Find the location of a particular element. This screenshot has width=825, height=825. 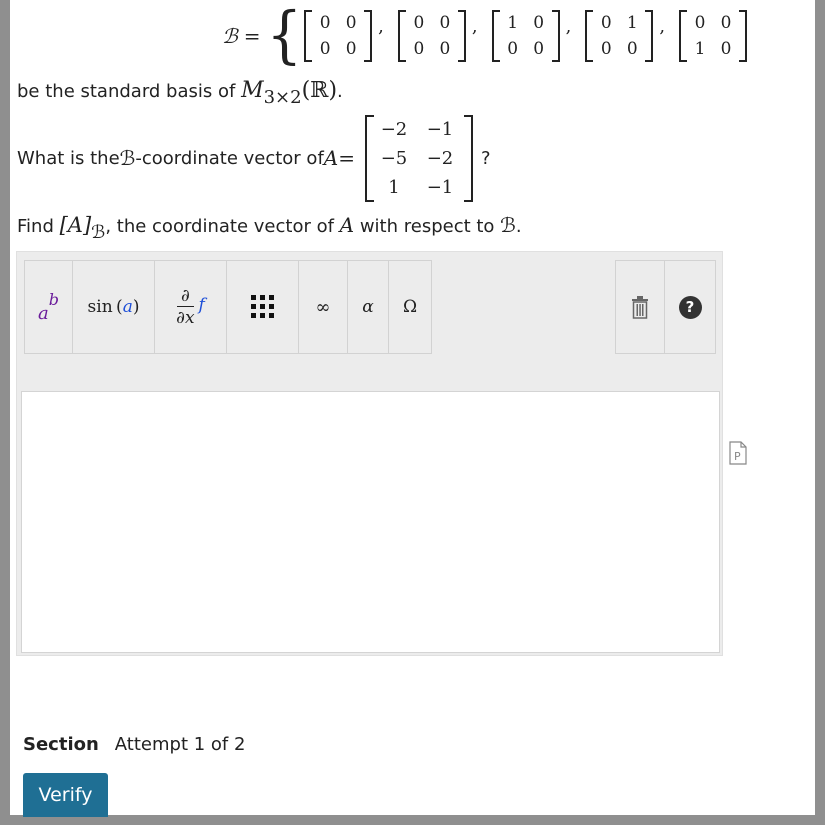

alpha-icon: α is located at coordinates (368, 307).